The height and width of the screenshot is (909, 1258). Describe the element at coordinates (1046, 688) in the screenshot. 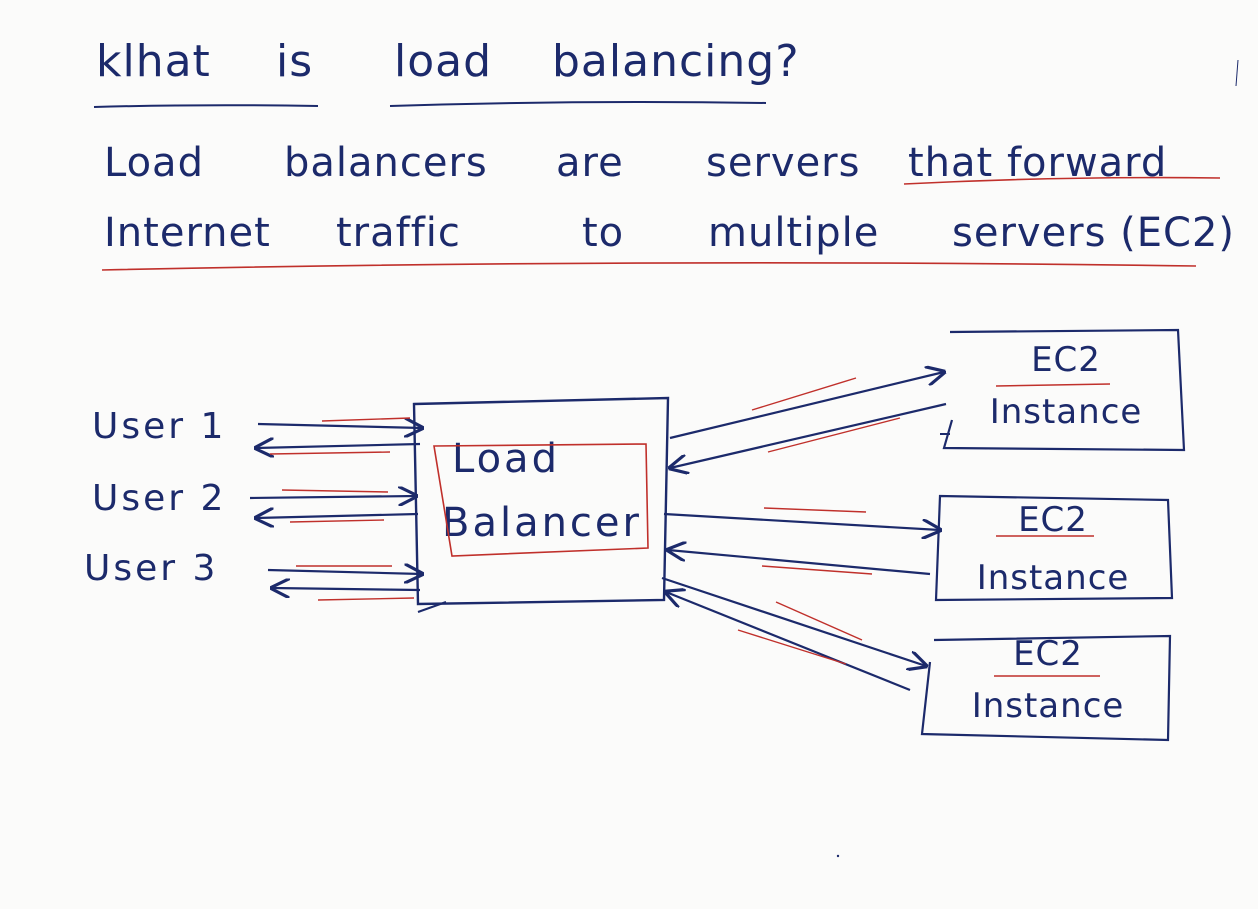

I see `ec2-3-box` at that location.